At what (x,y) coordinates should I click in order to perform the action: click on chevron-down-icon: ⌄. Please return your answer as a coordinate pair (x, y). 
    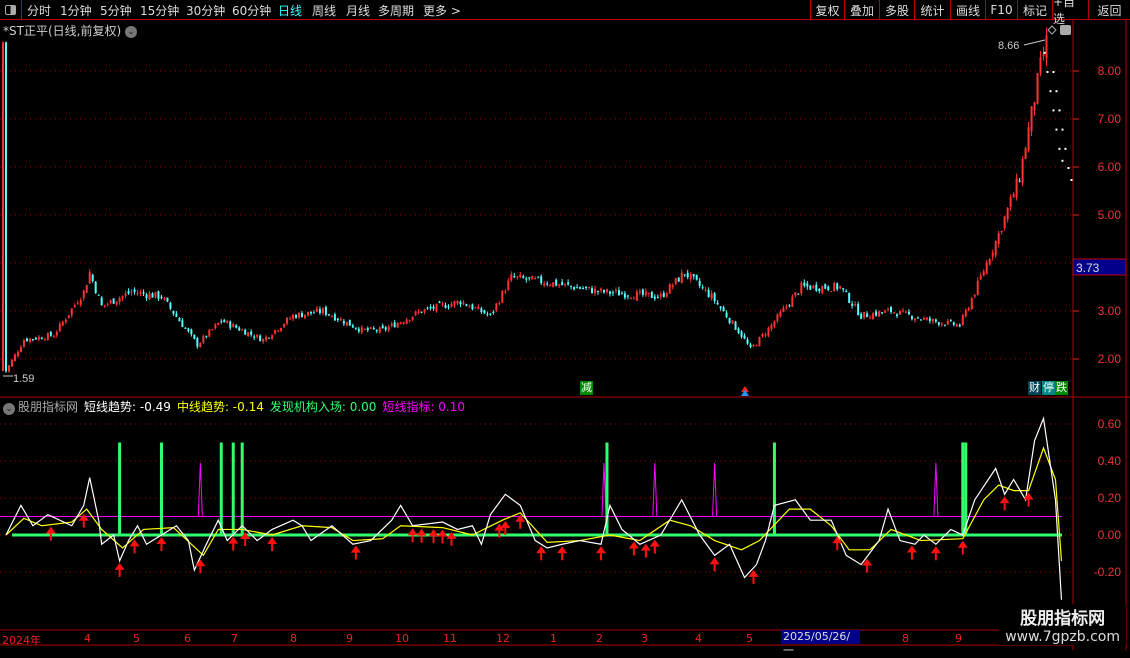
    Looking at the image, I should click on (9, 409).